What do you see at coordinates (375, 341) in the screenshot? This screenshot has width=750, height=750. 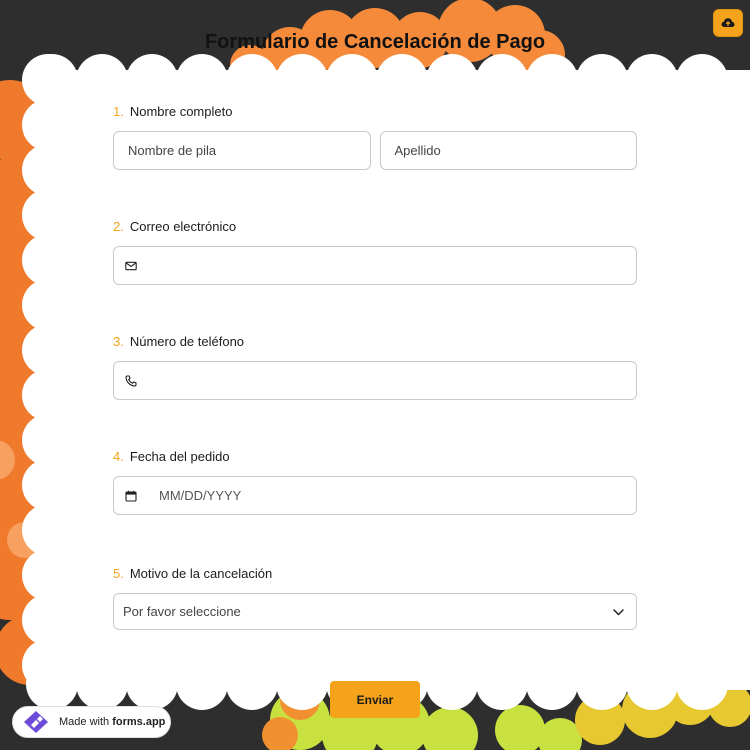 I see `question-label: 3. Número de teléfono` at bounding box center [375, 341].